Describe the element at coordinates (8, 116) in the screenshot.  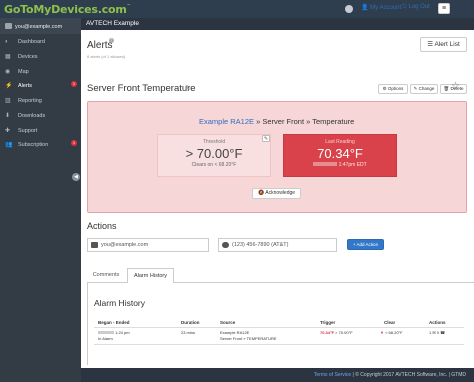
I see `download-icon: ⬇` at that location.